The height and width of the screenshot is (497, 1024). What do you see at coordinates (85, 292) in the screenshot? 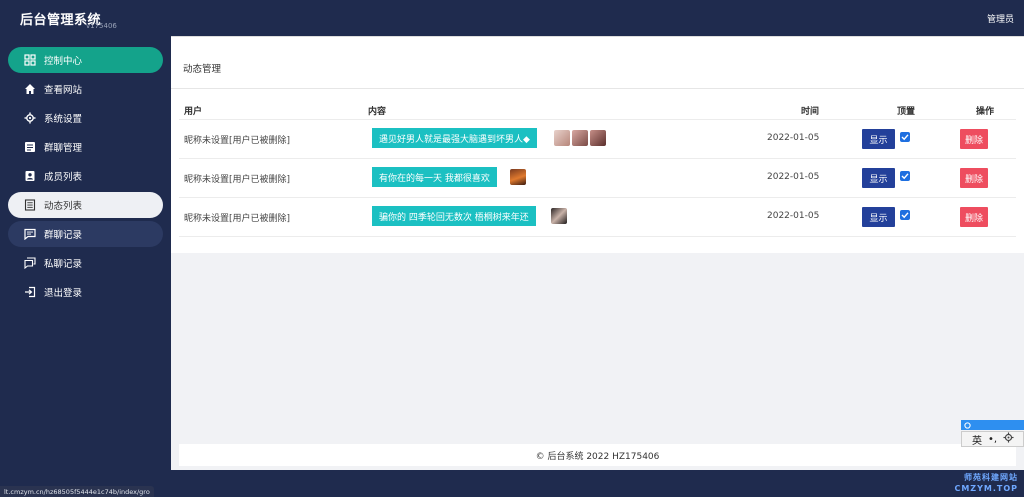
I see `sidebar-item-logout: 退出登录` at bounding box center [85, 292].